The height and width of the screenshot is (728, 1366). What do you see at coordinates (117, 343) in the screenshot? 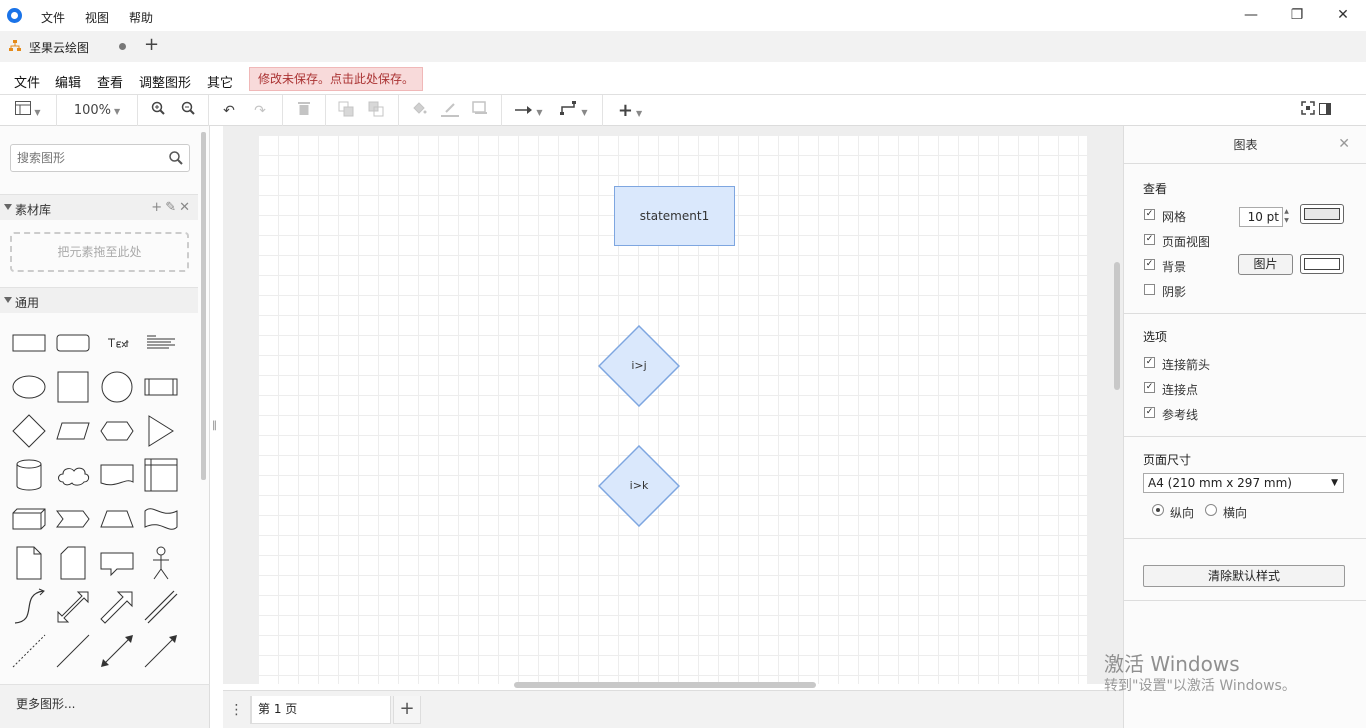
I see `text-shape` at bounding box center [117, 343].